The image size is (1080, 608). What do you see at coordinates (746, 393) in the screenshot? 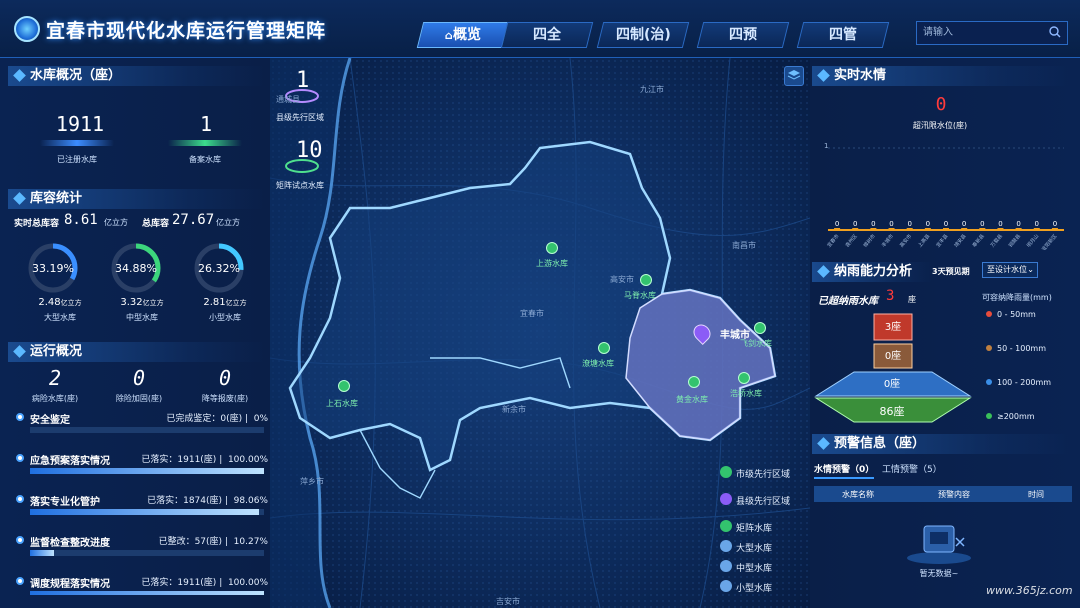
I see `reservoir-name: 浩桥水库` at bounding box center [746, 393].